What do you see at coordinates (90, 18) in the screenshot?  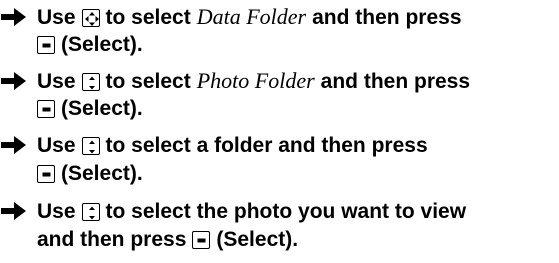 I see `dpad-4way-icon` at bounding box center [90, 18].